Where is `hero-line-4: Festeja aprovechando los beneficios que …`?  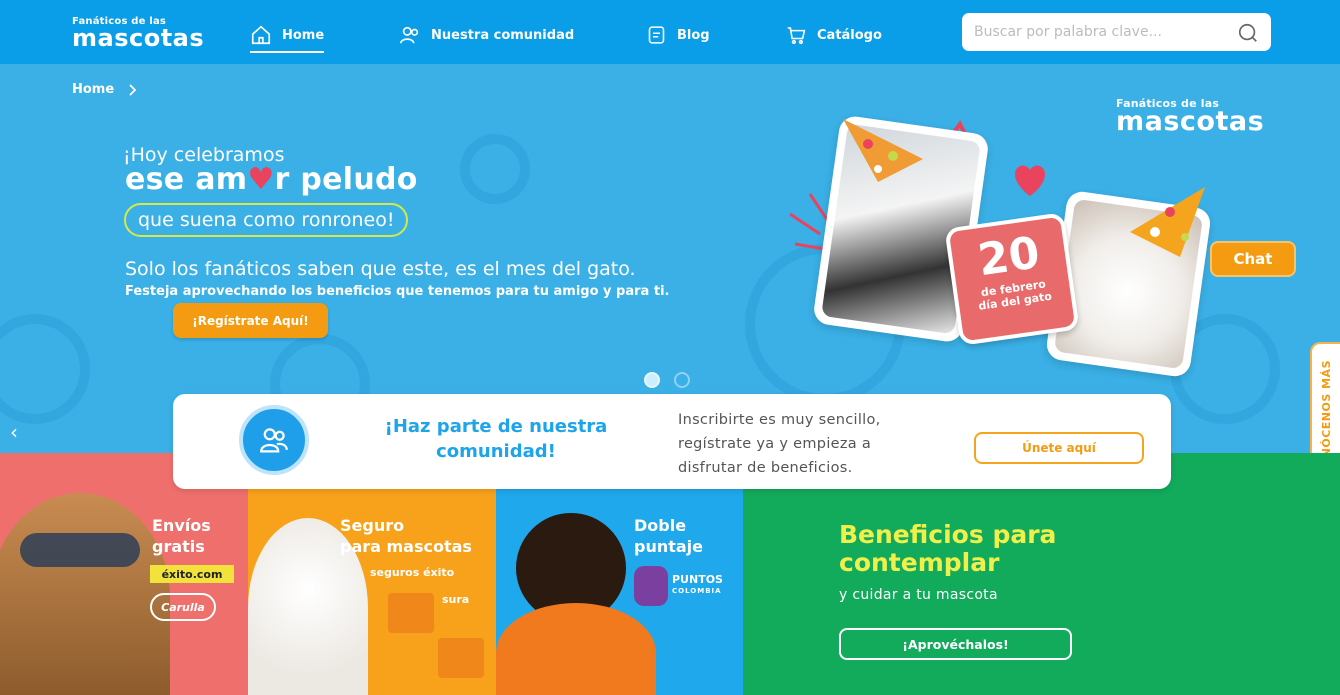 hero-line-4: Festeja aprovechando los beneficios que … is located at coordinates (397, 291).